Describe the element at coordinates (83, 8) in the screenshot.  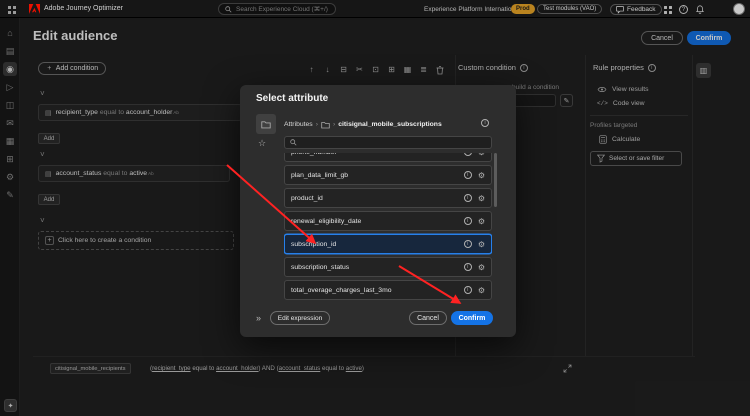
I see `app-title: Adobe Journey Optimizer` at that location.